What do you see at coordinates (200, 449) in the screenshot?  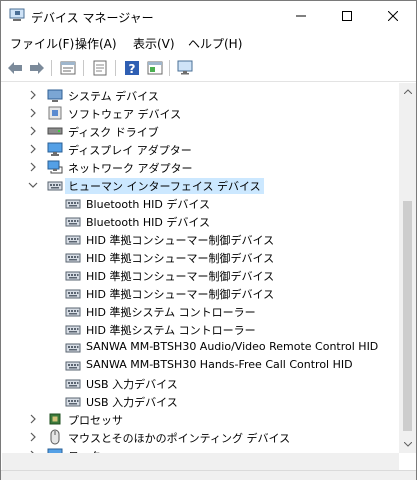 I see `tree-category: モニター` at bounding box center [200, 449].